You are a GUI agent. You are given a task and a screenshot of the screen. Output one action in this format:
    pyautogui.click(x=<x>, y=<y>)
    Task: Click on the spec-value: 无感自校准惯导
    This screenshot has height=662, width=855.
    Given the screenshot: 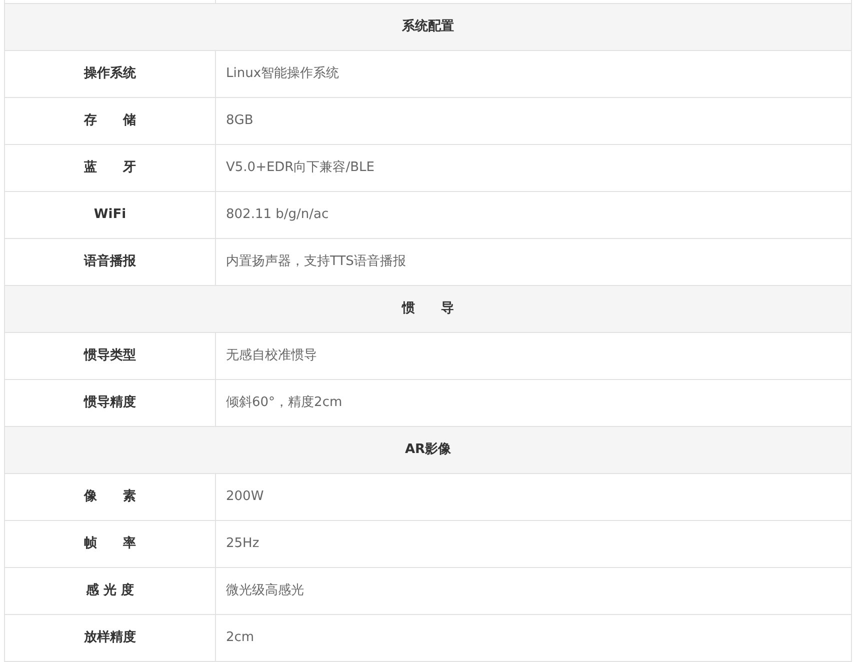 What is the action you would take?
    pyautogui.click(x=534, y=355)
    